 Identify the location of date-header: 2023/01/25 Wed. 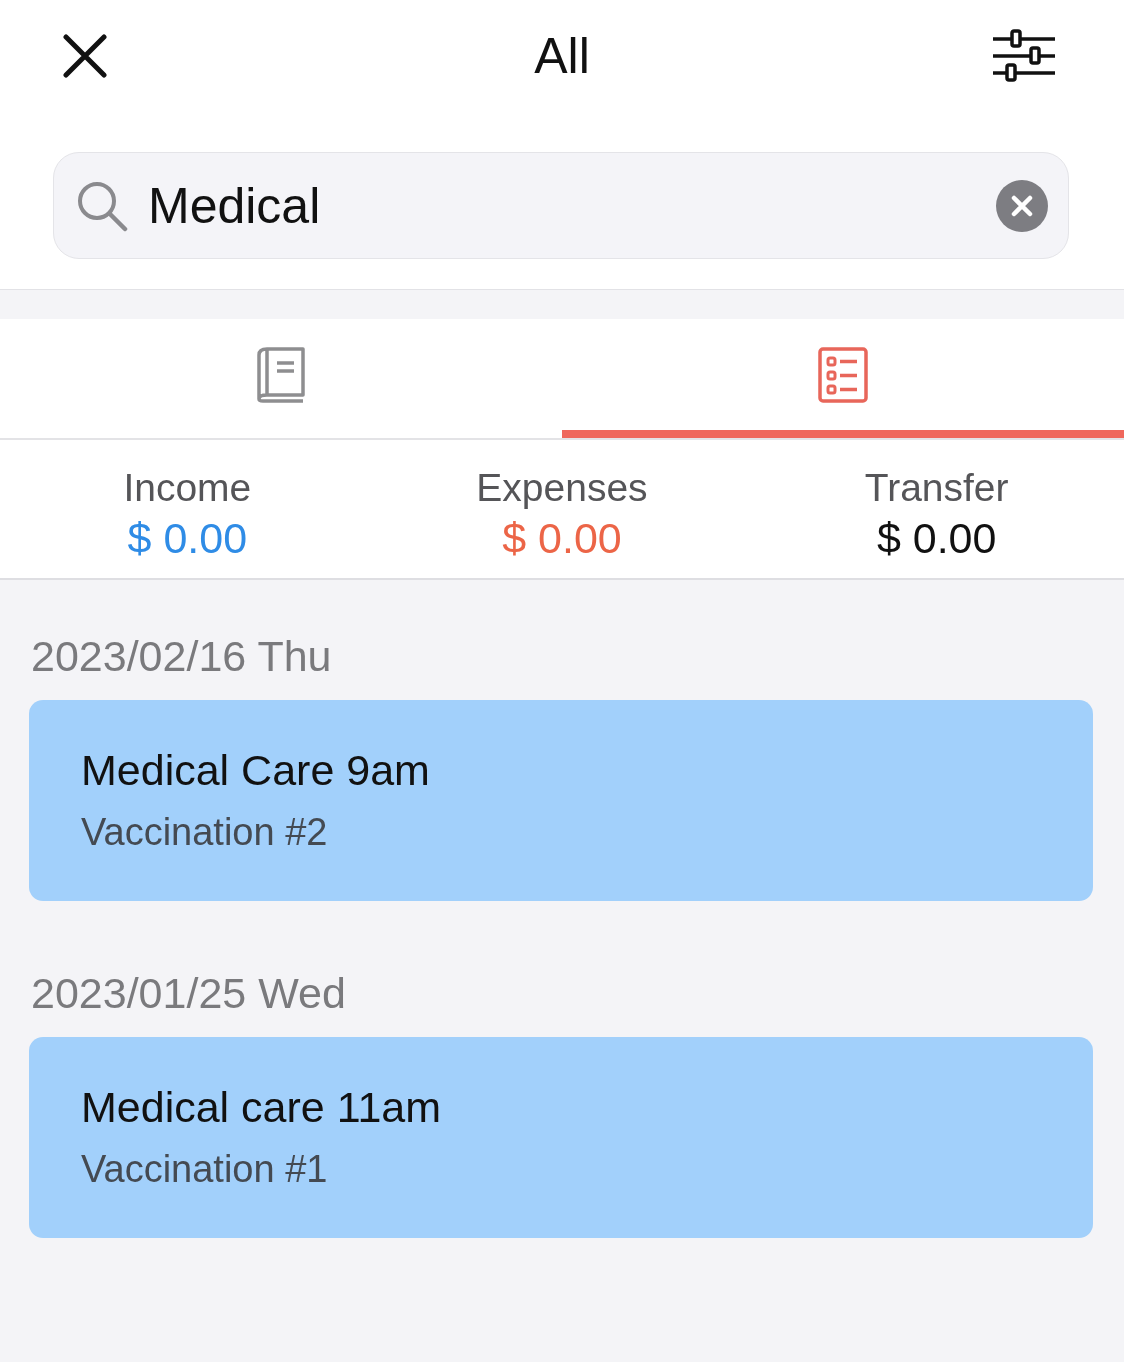
(188, 993).